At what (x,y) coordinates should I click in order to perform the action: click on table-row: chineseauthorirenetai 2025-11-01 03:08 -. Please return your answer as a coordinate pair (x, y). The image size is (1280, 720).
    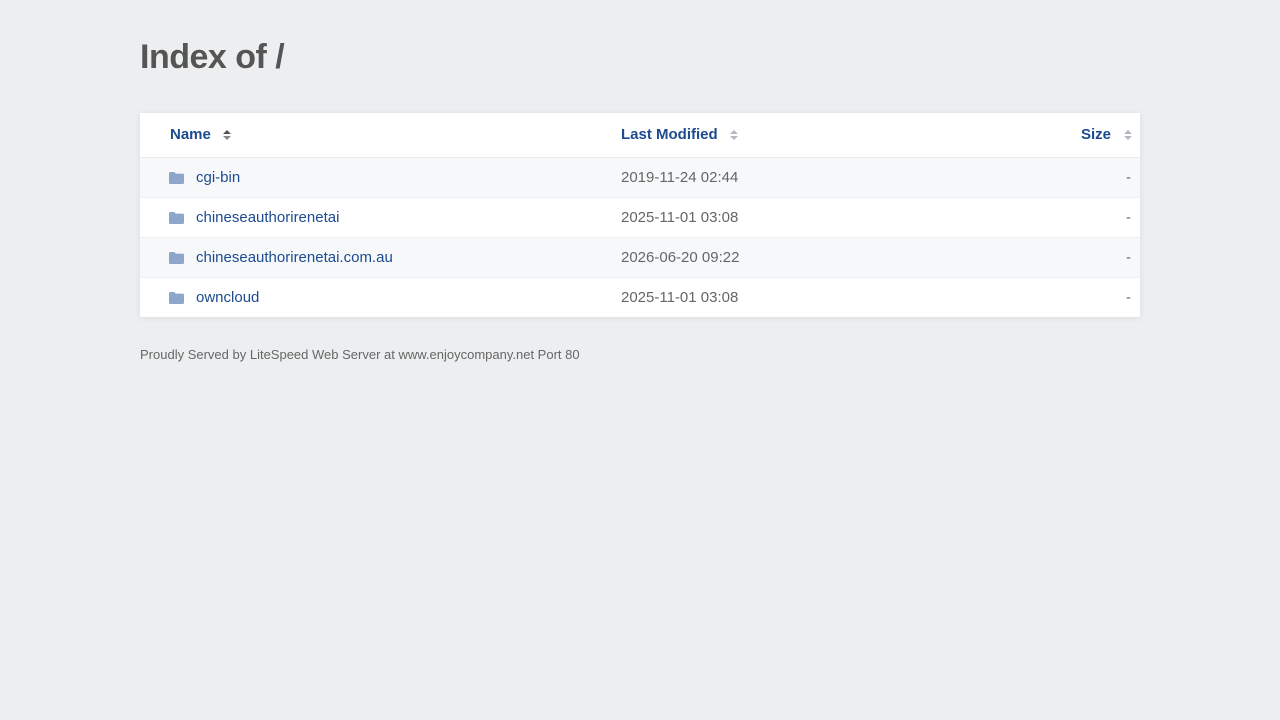
    Looking at the image, I should click on (640, 218).